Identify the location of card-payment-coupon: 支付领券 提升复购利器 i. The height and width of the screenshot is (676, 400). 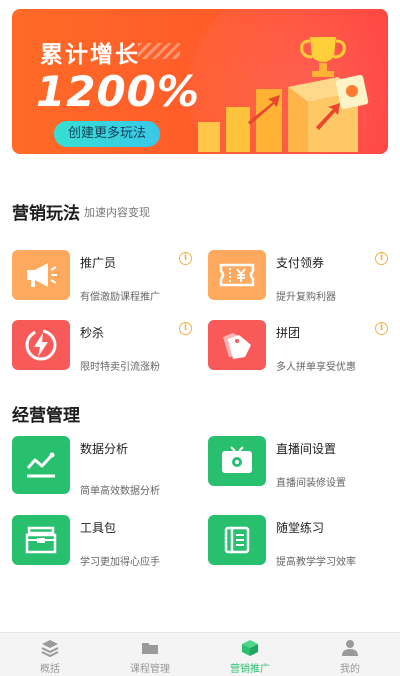
(298, 278).